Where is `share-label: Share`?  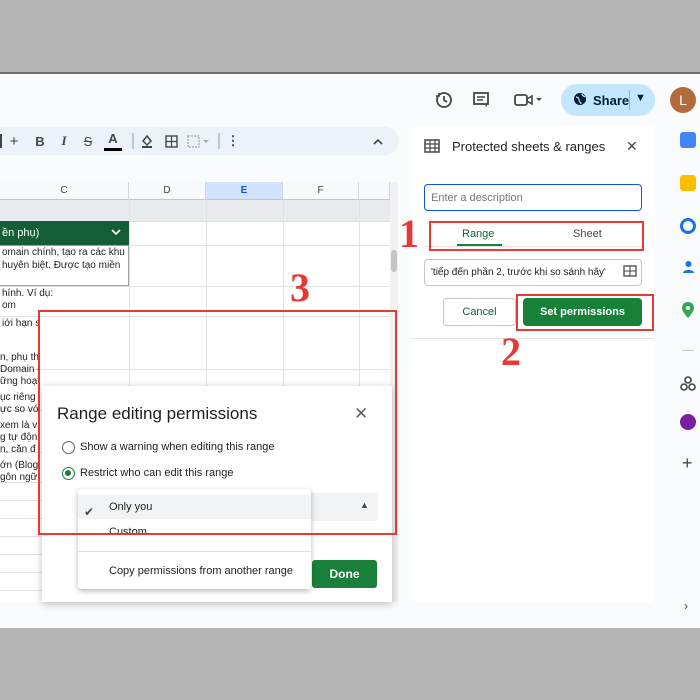
share-label: Share is located at coordinates (611, 100).